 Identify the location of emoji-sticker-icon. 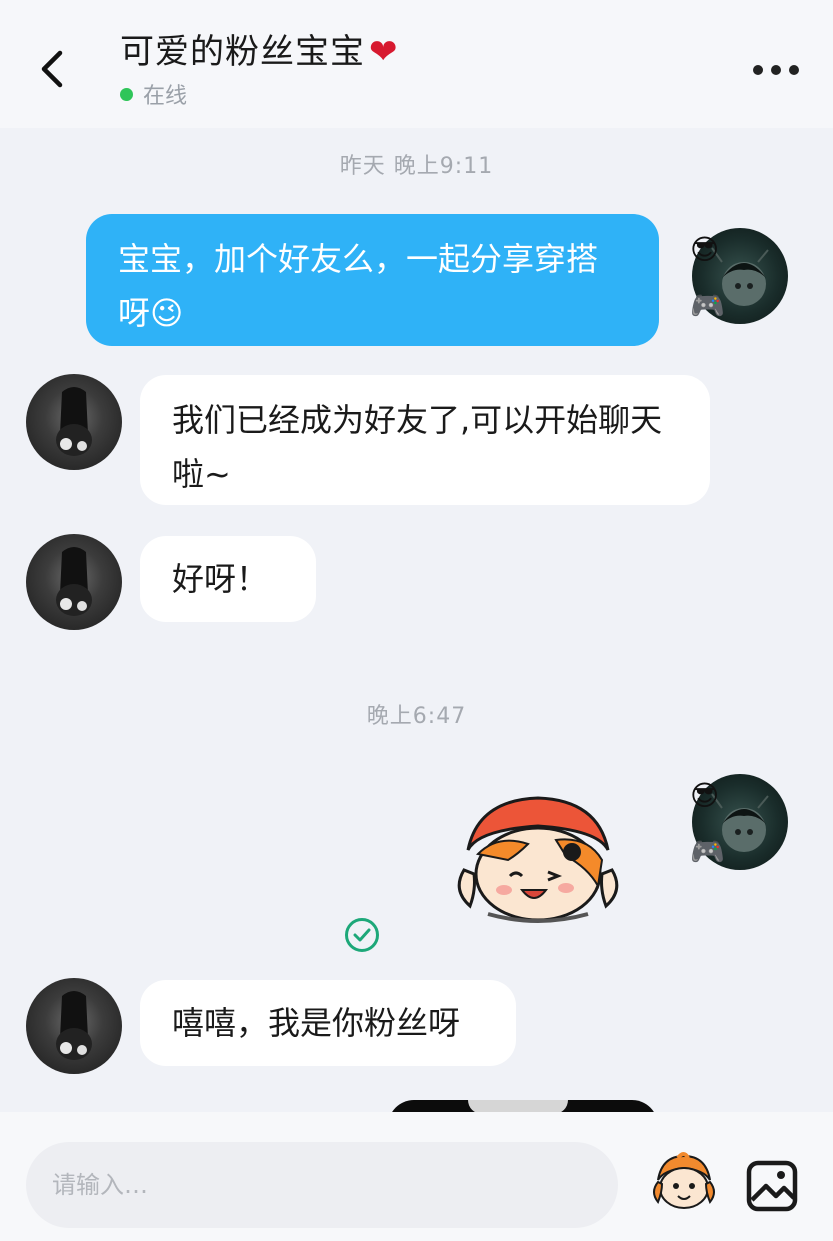
(684, 1180).